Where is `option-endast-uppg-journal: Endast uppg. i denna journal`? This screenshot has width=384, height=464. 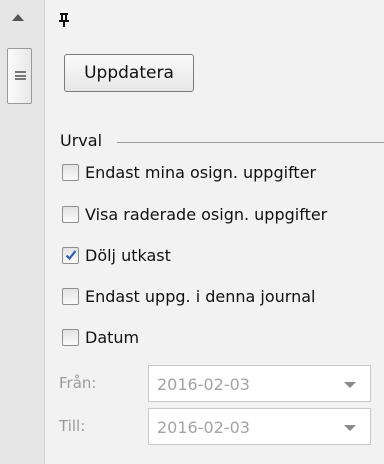 option-endast-uppg-journal: Endast uppg. i denna journal is located at coordinates (188, 296).